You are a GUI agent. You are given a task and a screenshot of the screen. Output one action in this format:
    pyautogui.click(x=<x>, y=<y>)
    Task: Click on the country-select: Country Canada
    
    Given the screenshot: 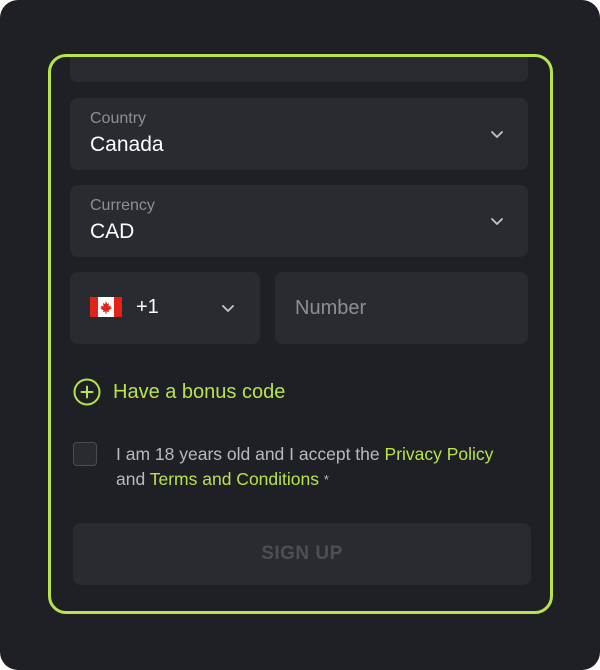 What is the action you would take?
    pyautogui.click(x=299, y=134)
    